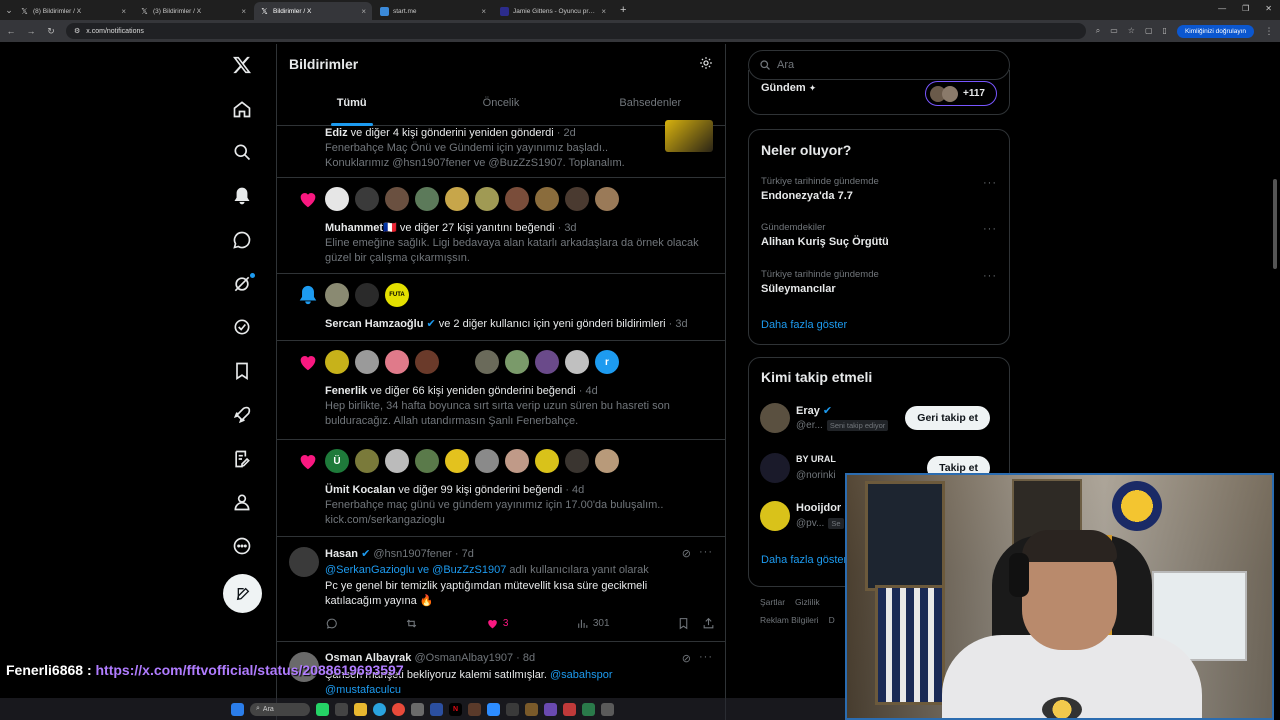  Describe the element at coordinates (242, 546) in the screenshot. I see `more-options-icon` at that location.